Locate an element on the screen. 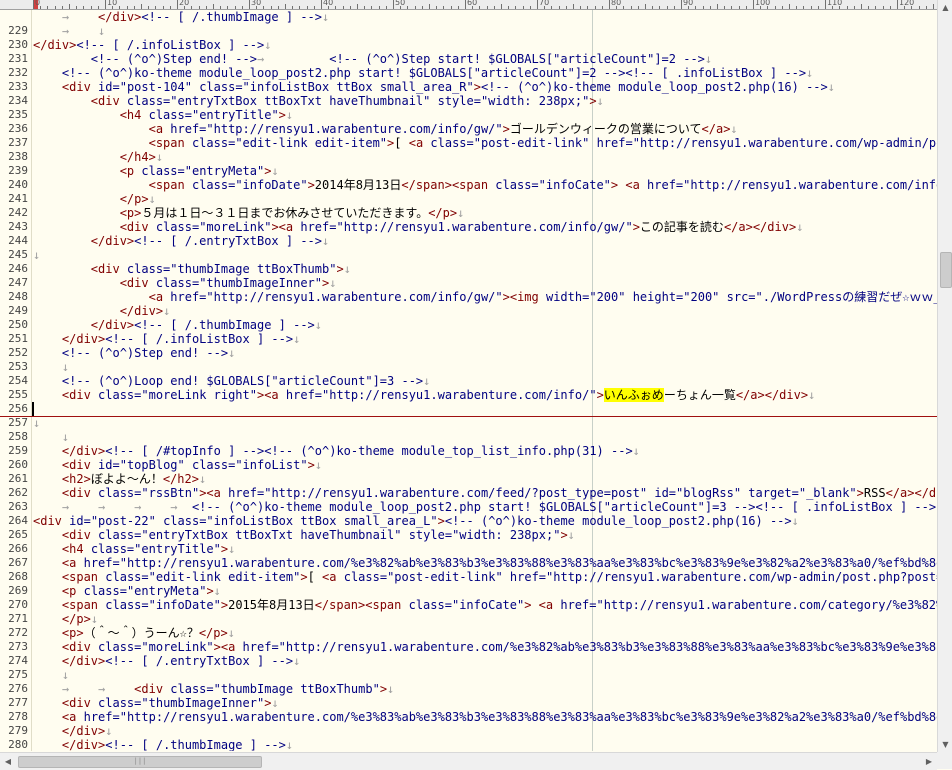  code-token: </a></div> is located at coordinates (911, 493).